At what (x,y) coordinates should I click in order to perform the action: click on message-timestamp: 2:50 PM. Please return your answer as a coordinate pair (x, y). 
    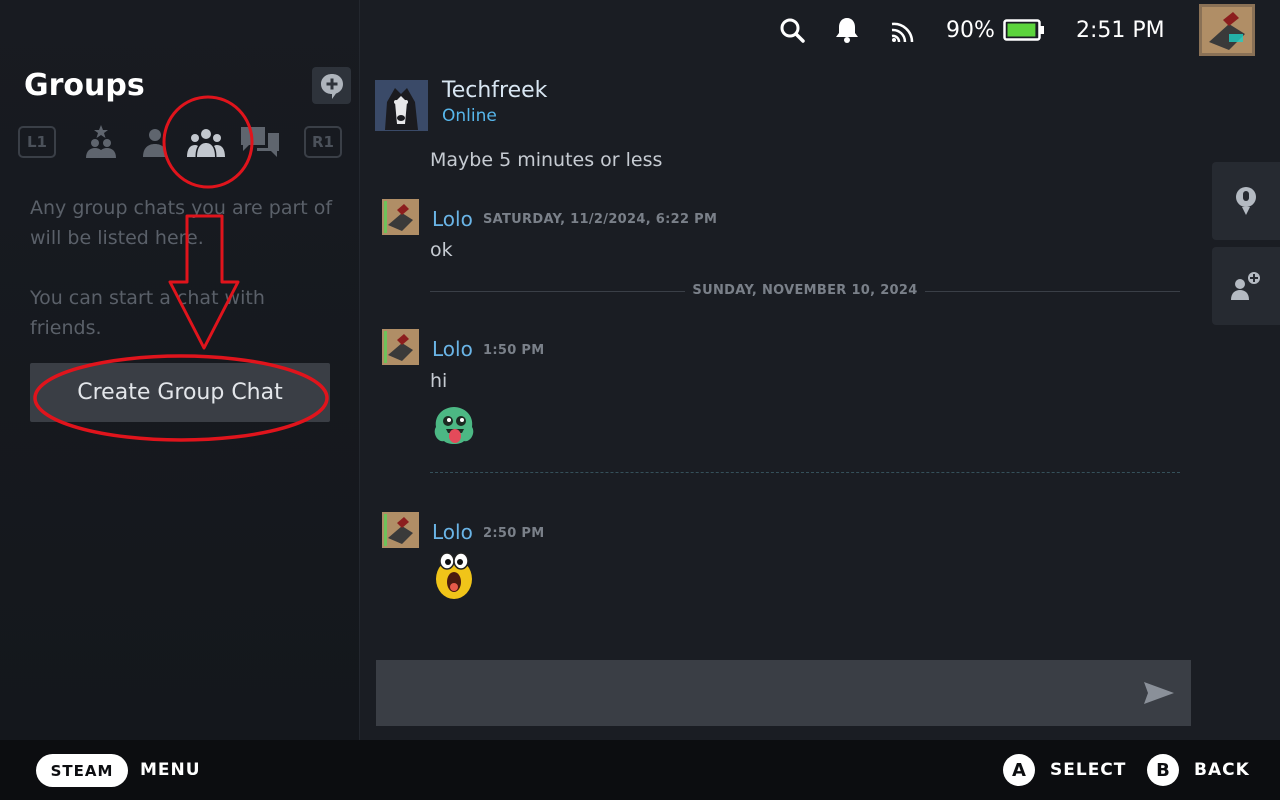
    Looking at the image, I should click on (514, 533).